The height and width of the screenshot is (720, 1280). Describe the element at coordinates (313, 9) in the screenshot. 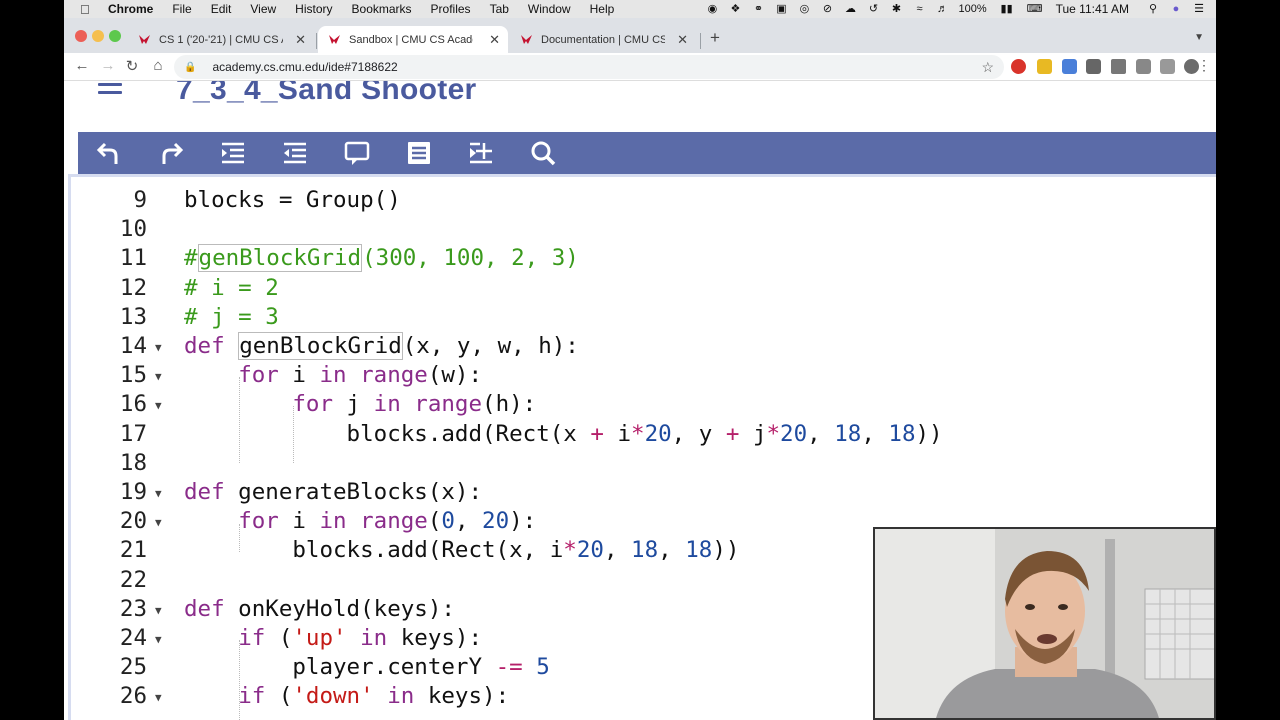

I see `menu-history: History` at that location.